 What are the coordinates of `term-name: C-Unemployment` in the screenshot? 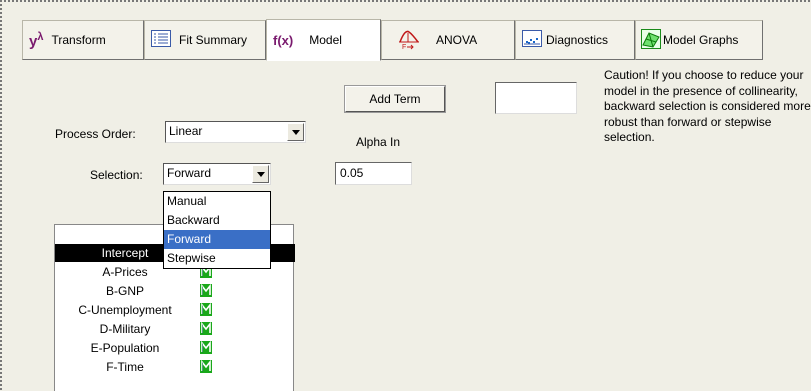 It's located at (125, 310).